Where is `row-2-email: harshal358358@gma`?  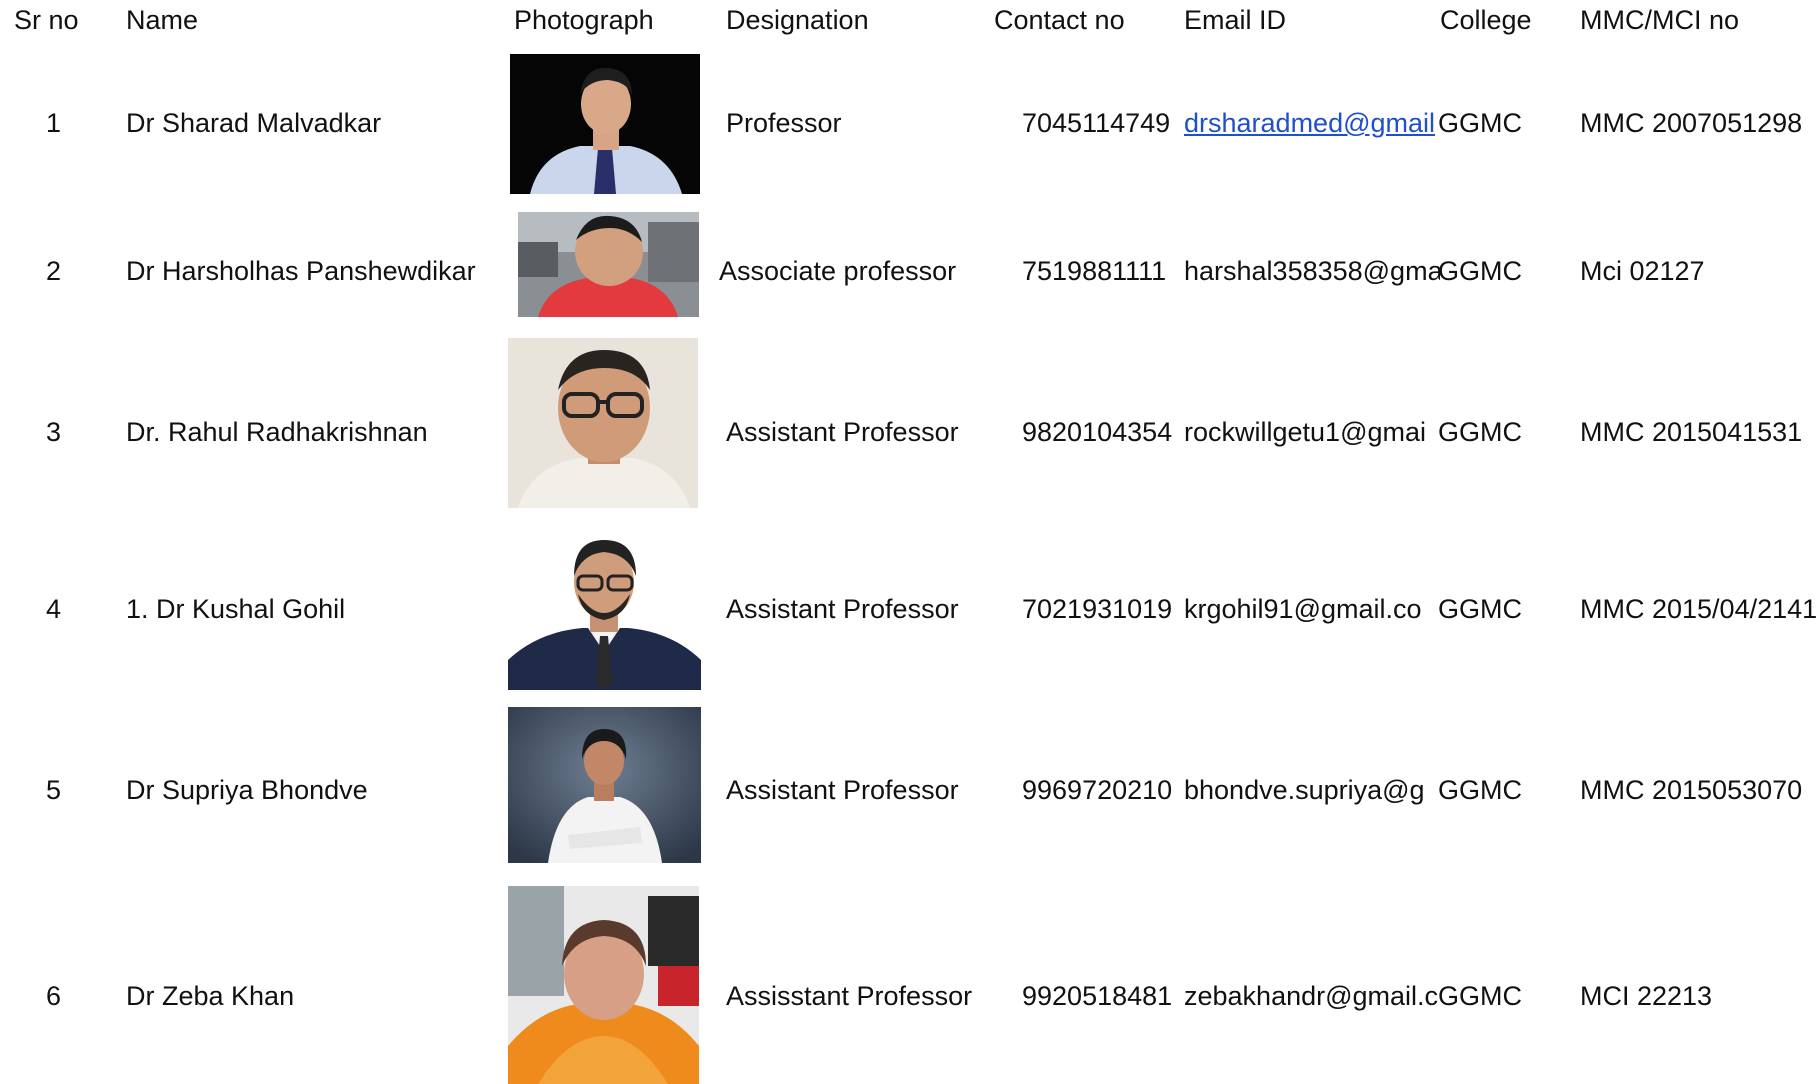 row-2-email: harshal358358@gma is located at coordinates (1312, 271).